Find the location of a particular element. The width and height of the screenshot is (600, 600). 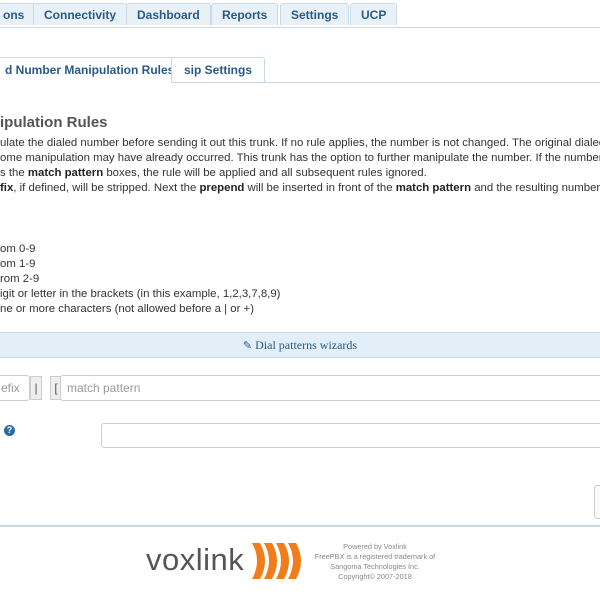

pencil-icon: ✎ is located at coordinates (247, 345).